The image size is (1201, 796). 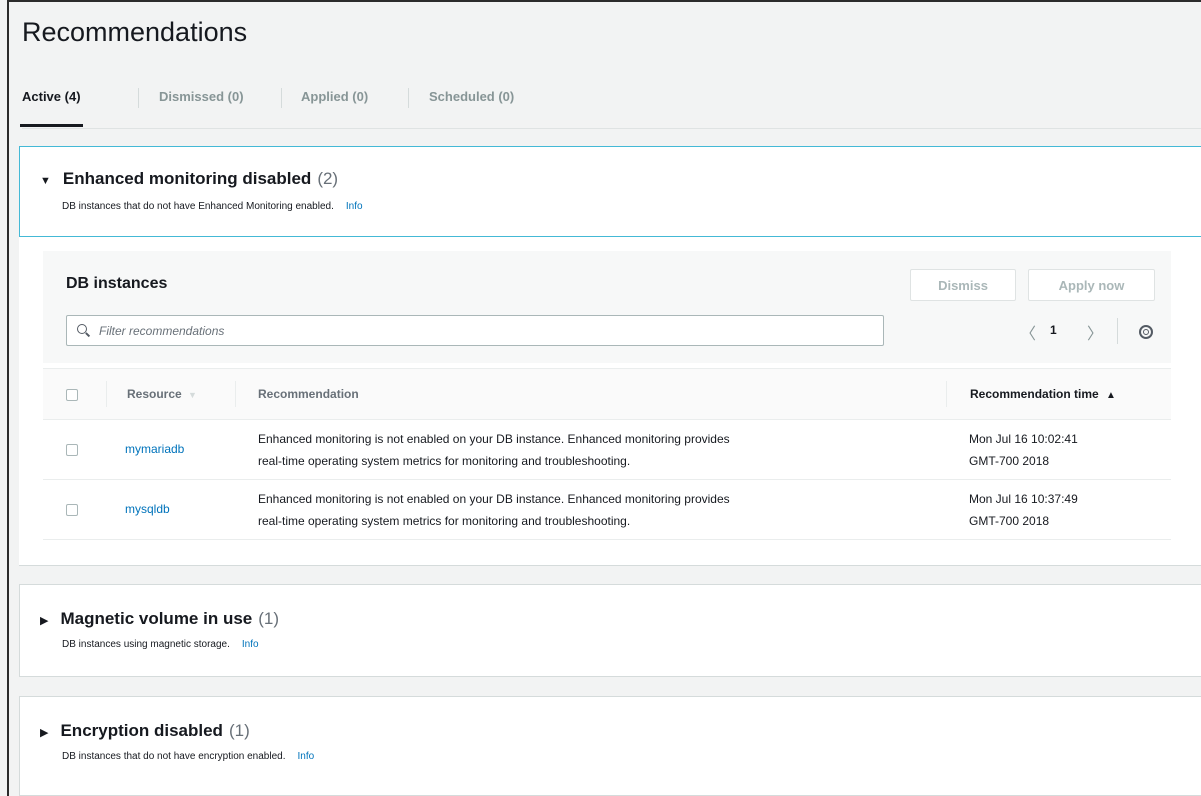 What do you see at coordinates (1053, 330) in the screenshot?
I see `page-number: 1` at bounding box center [1053, 330].